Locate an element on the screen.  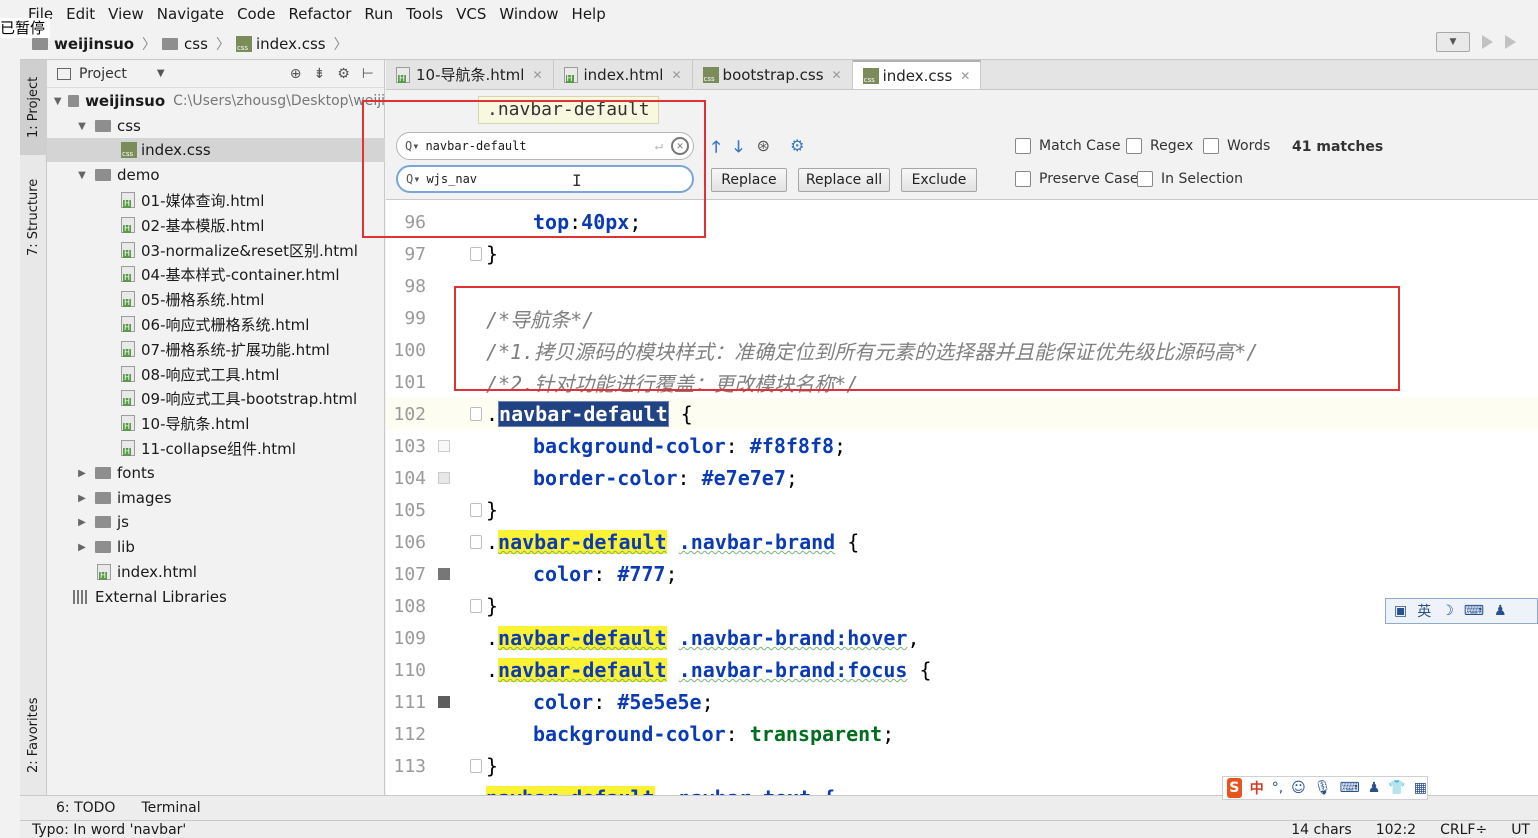
tree-folder-js: ▶ js is located at coordinates (216, 522).